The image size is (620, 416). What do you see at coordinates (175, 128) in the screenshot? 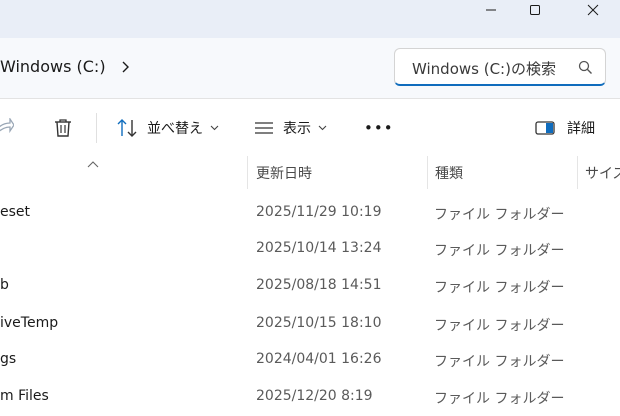
I see `sort-label: 並べ替え` at bounding box center [175, 128].